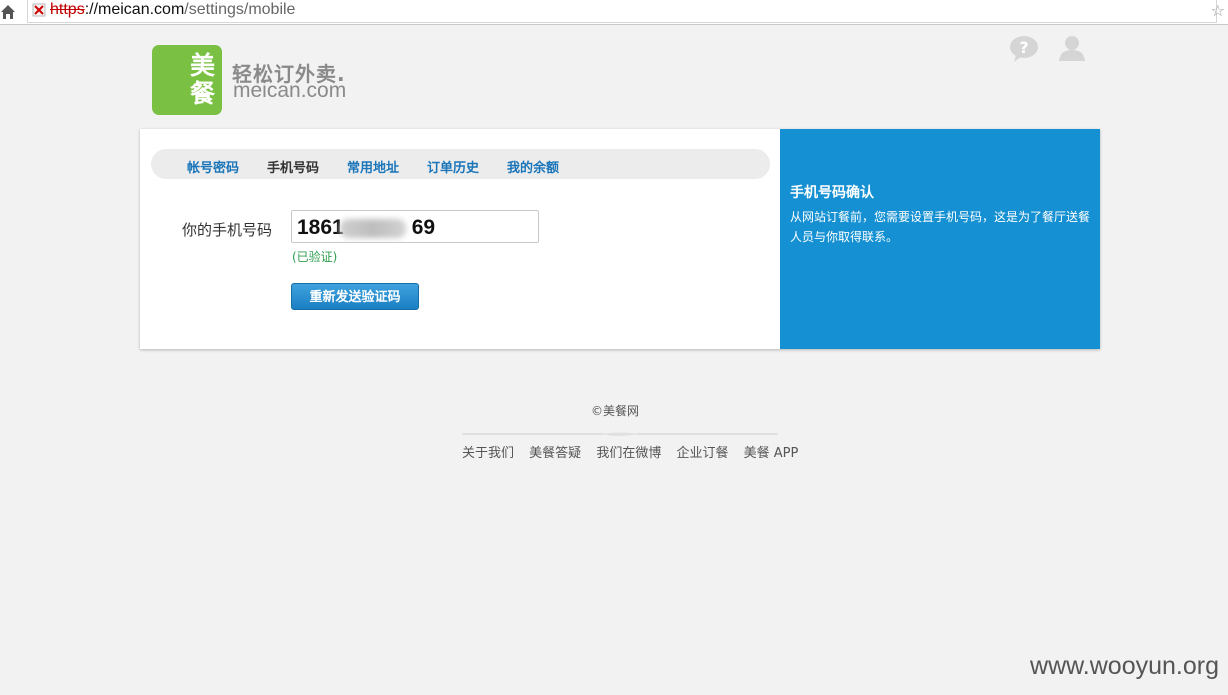 Image resolution: width=1228 pixels, height=695 pixels. I want to click on watermark: www.wooyun.org, so click(1124, 666).